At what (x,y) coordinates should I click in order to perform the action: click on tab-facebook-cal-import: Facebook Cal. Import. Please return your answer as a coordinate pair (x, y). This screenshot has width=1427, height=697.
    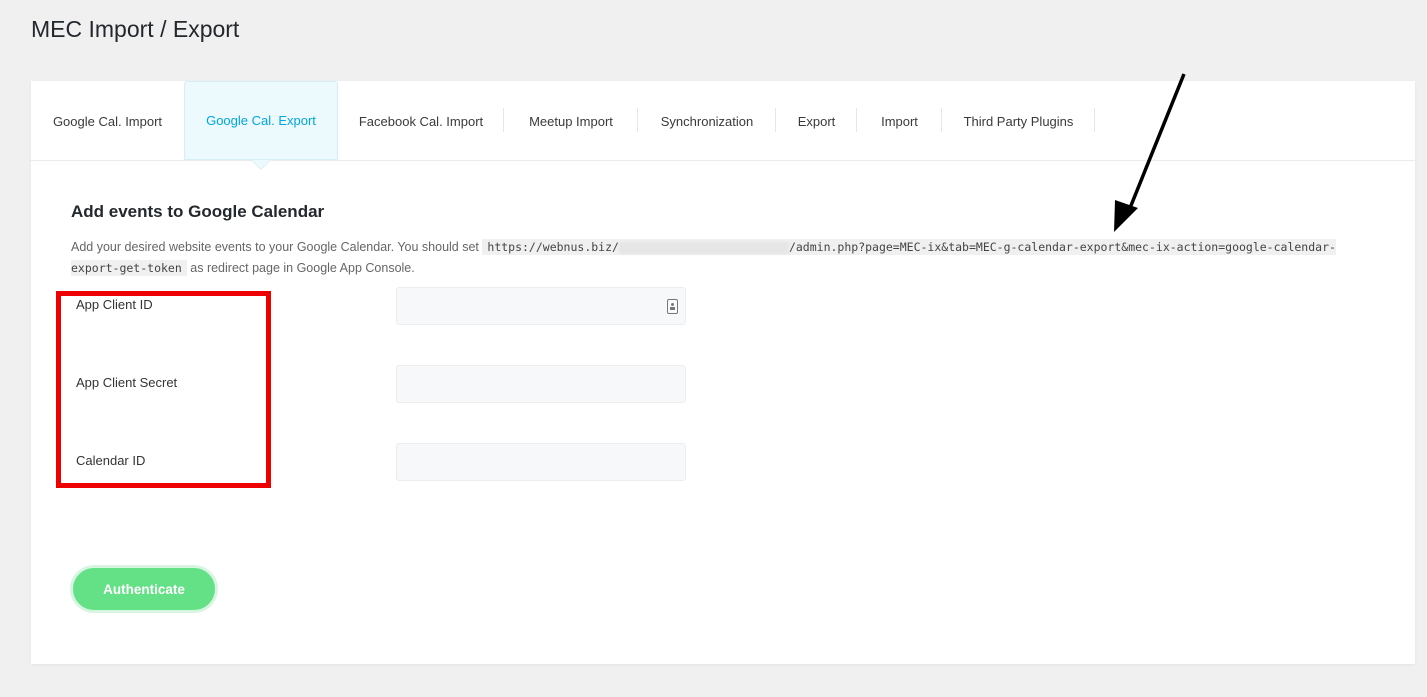
    Looking at the image, I should click on (421, 121).